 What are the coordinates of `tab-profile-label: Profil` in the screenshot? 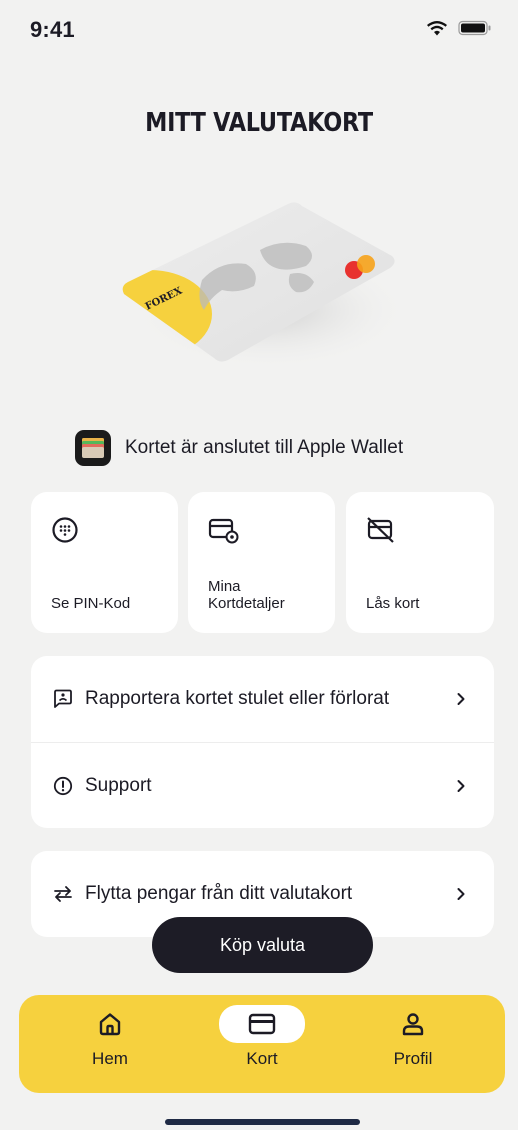 It's located at (413, 1058).